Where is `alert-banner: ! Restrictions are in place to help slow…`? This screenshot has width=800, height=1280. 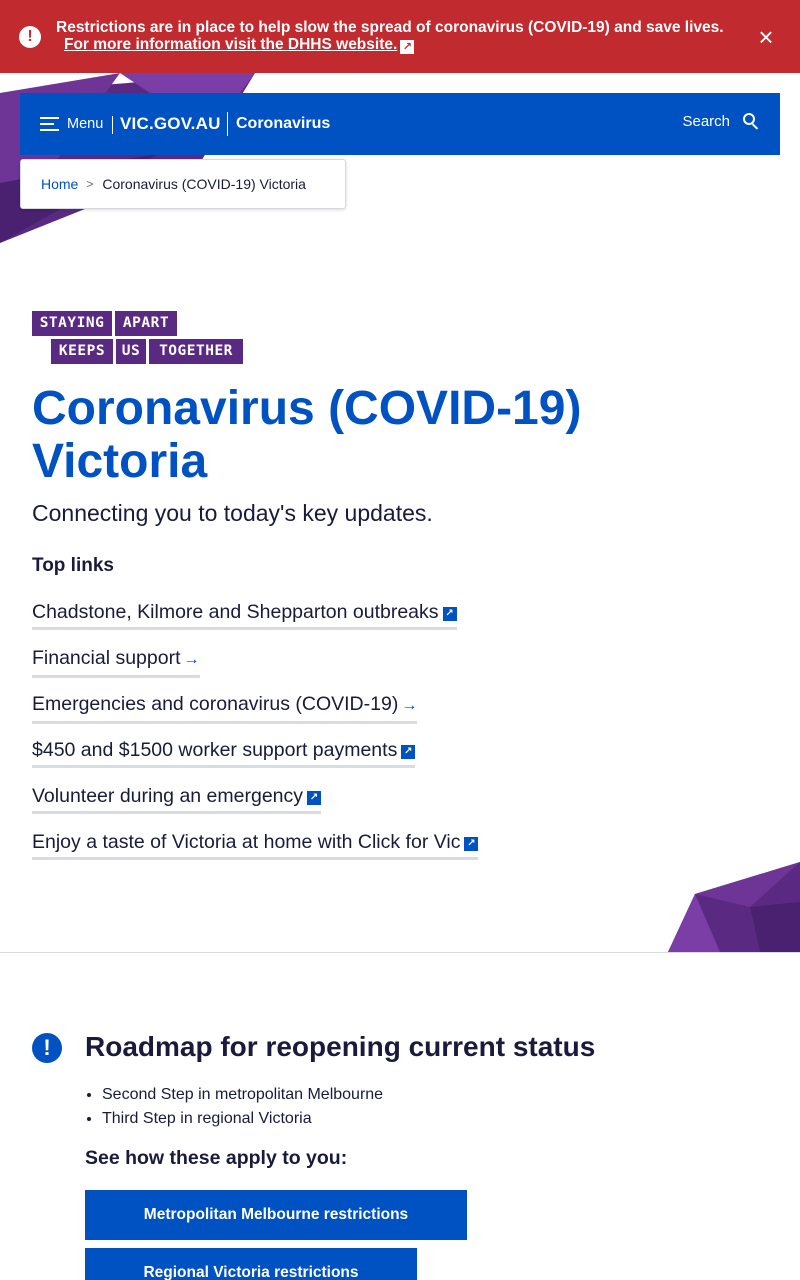
alert-banner: ! Restrictions are in place to help slow… is located at coordinates (400, 36).